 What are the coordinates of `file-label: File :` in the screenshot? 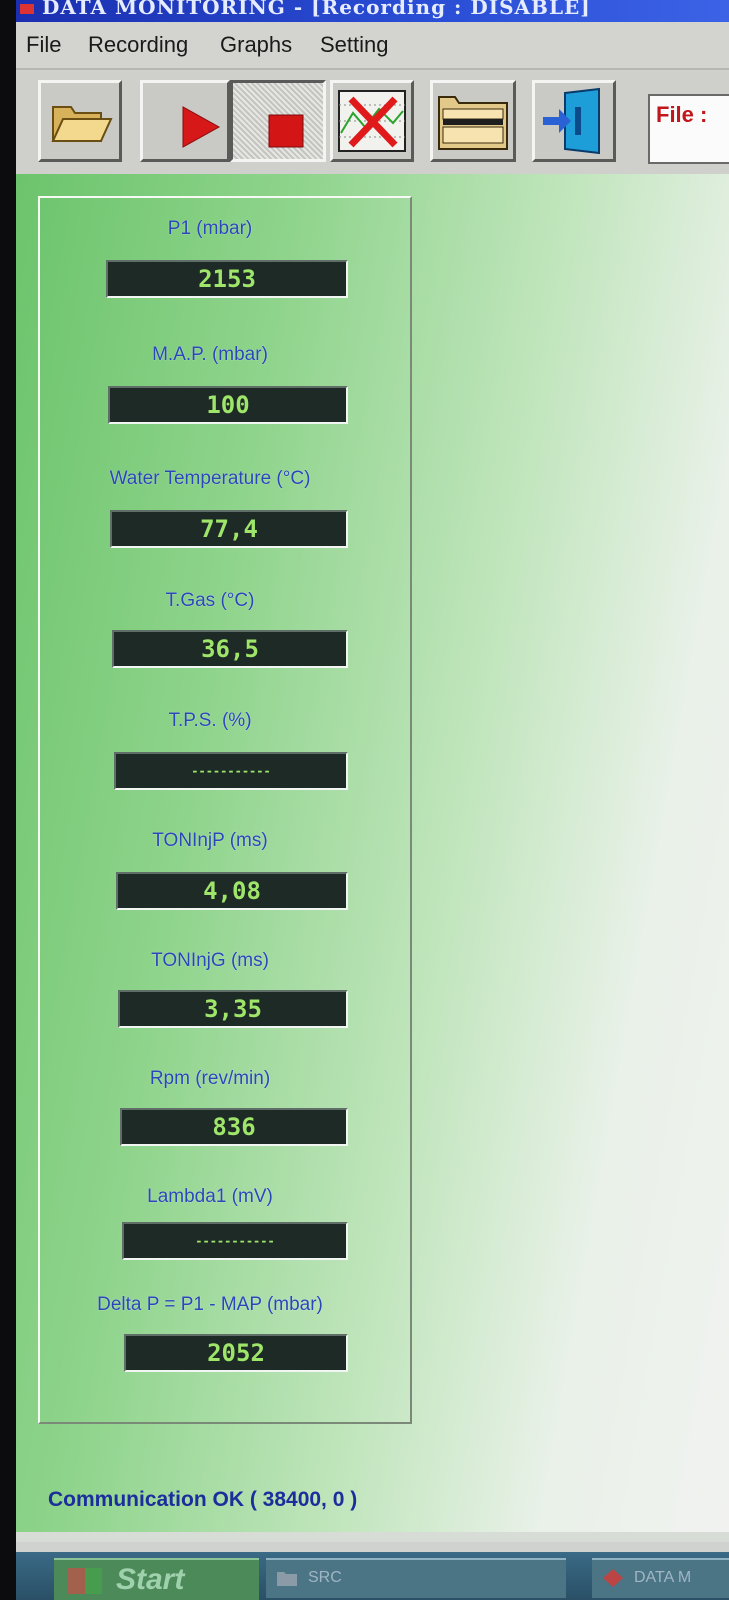 It's located at (682, 114).